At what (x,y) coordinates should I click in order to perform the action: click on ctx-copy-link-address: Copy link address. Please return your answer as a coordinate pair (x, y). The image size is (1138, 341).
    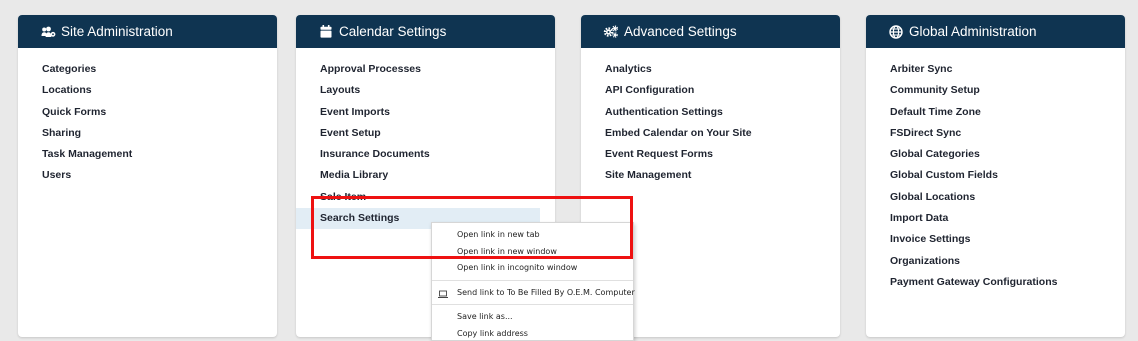
    Looking at the image, I should click on (532, 333).